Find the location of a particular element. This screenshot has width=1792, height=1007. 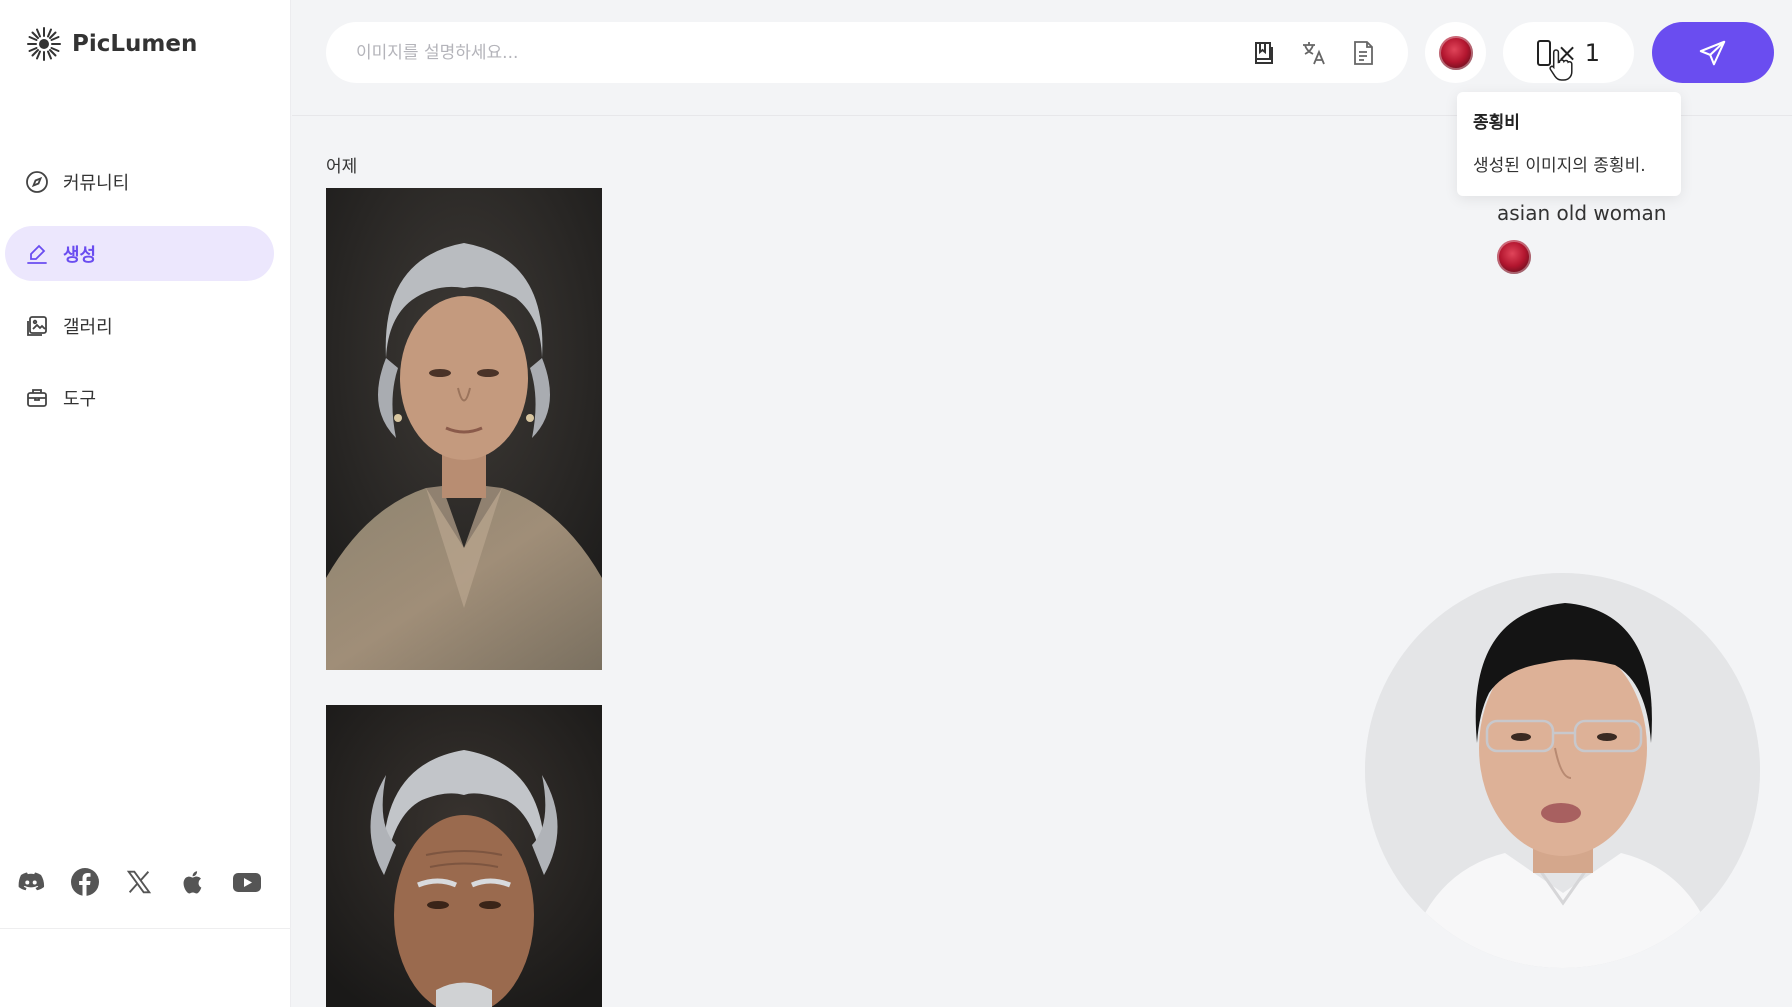

sidebar-nav: 커뮤니티 생성 갤러리 도구 is located at coordinates (139, 298).